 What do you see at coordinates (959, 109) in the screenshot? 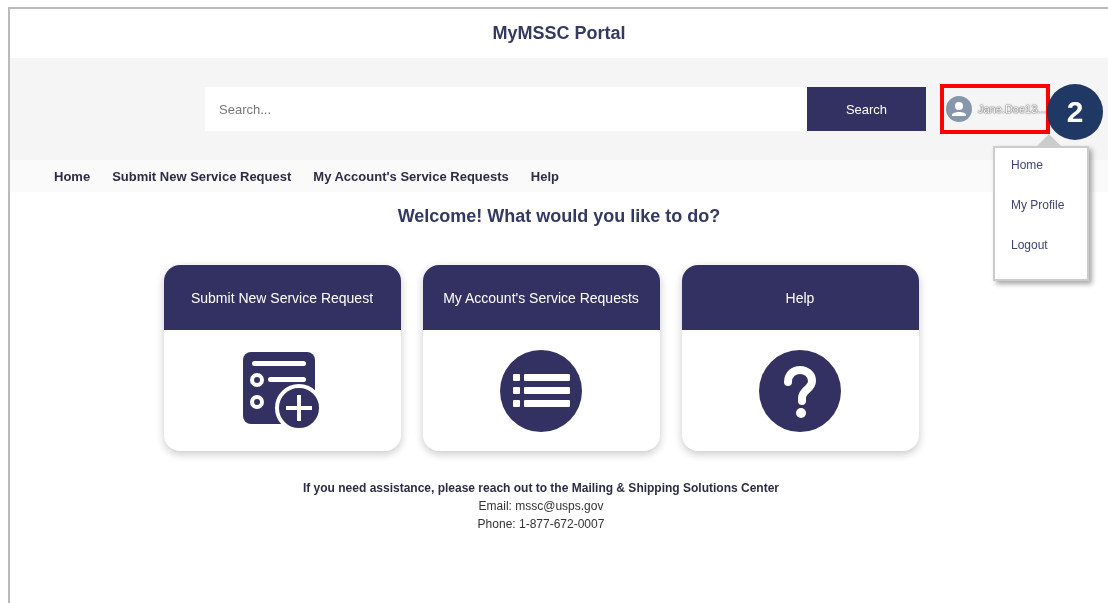
I see `avatar-icon` at bounding box center [959, 109].